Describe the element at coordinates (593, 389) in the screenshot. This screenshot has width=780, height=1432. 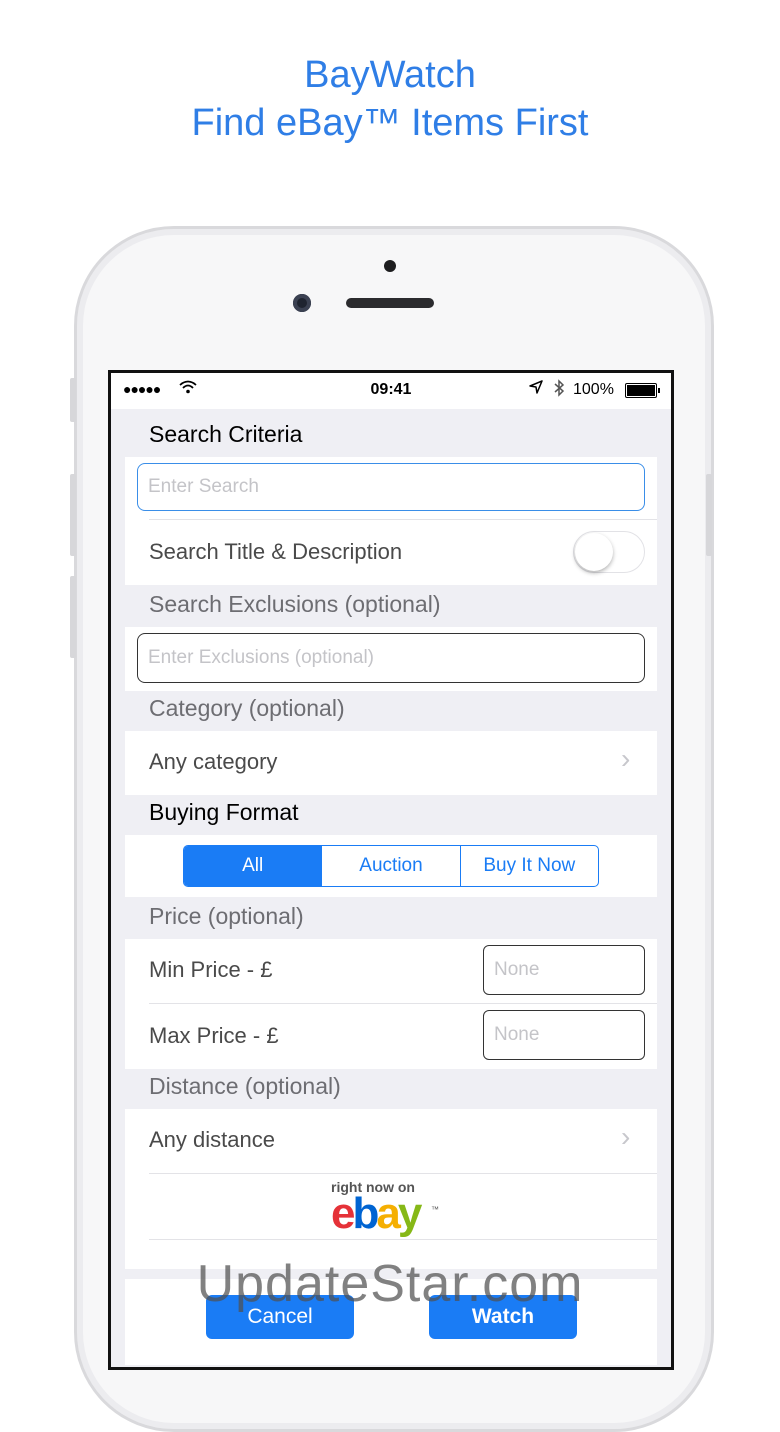
I see `battery-percent: 100%` at that location.